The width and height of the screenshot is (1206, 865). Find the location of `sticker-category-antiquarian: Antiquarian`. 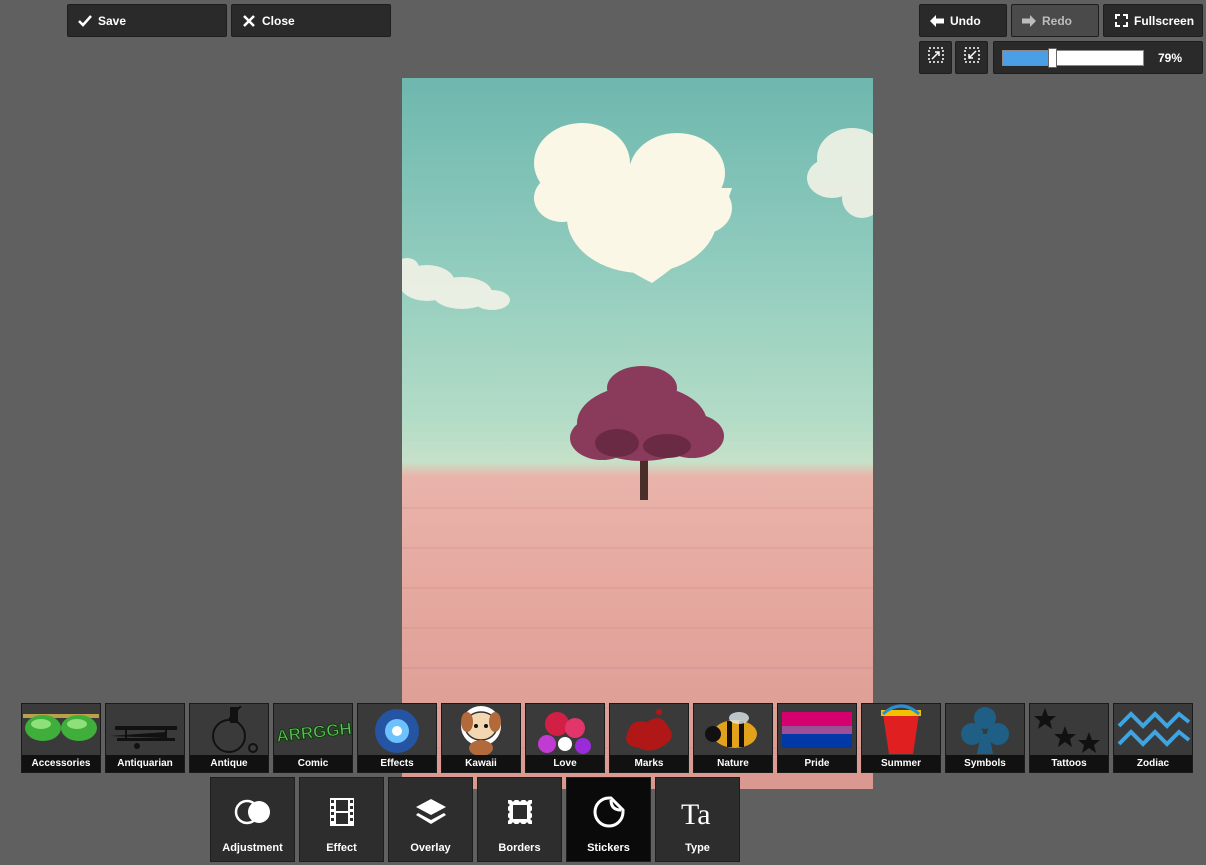

sticker-category-antiquarian: Antiquarian is located at coordinates (145, 738).